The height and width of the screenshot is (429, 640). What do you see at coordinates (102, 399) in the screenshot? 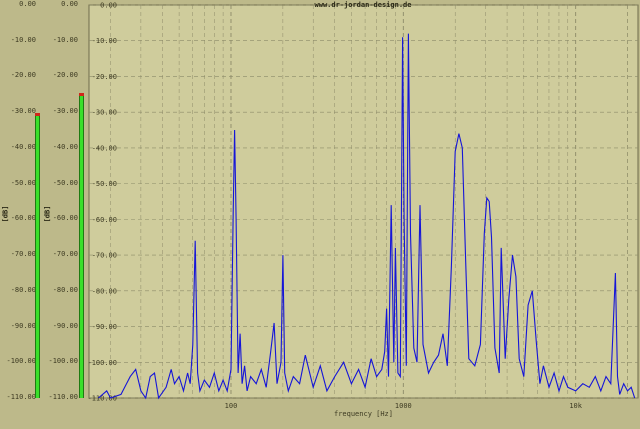
I see `y-tick-label: -110.00` at bounding box center [102, 399].